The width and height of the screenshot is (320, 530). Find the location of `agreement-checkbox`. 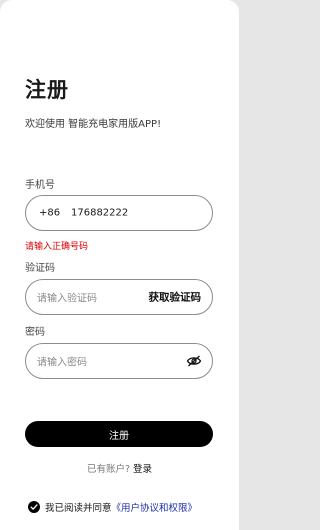

agreement-checkbox is located at coordinates (34, 507).